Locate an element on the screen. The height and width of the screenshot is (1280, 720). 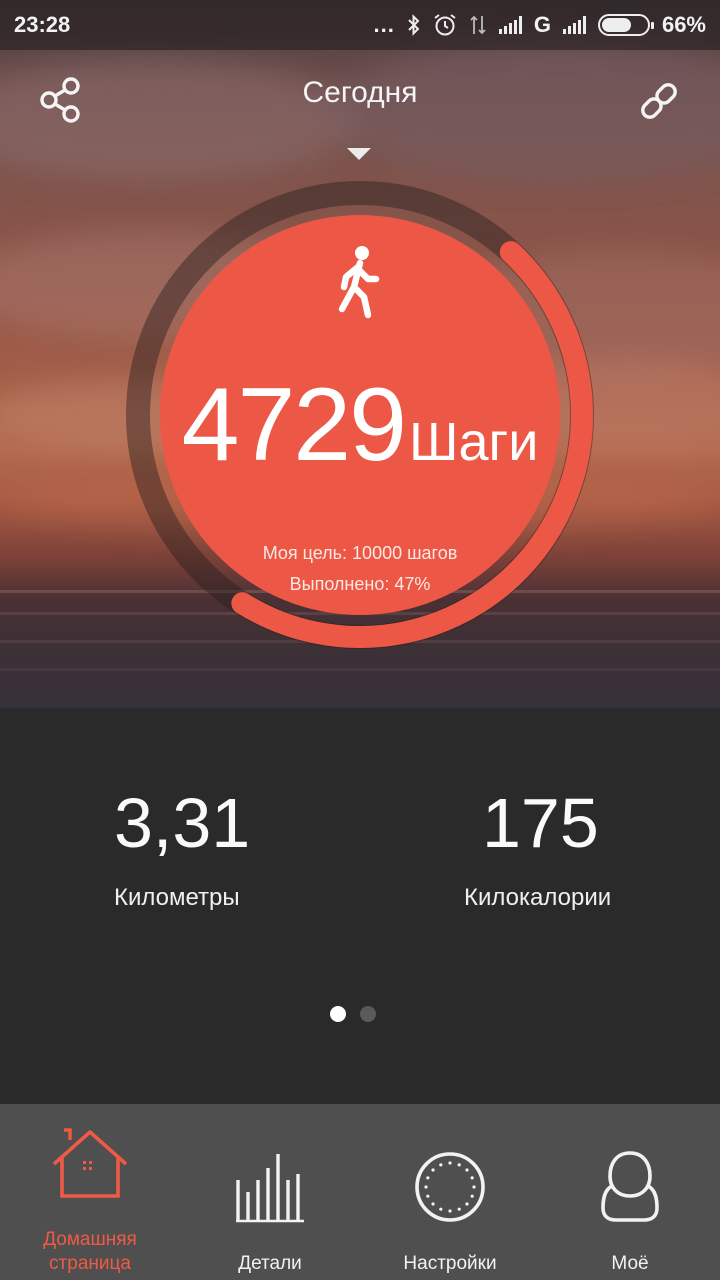
distance-label: Километры is located at coordinates (177, 897).